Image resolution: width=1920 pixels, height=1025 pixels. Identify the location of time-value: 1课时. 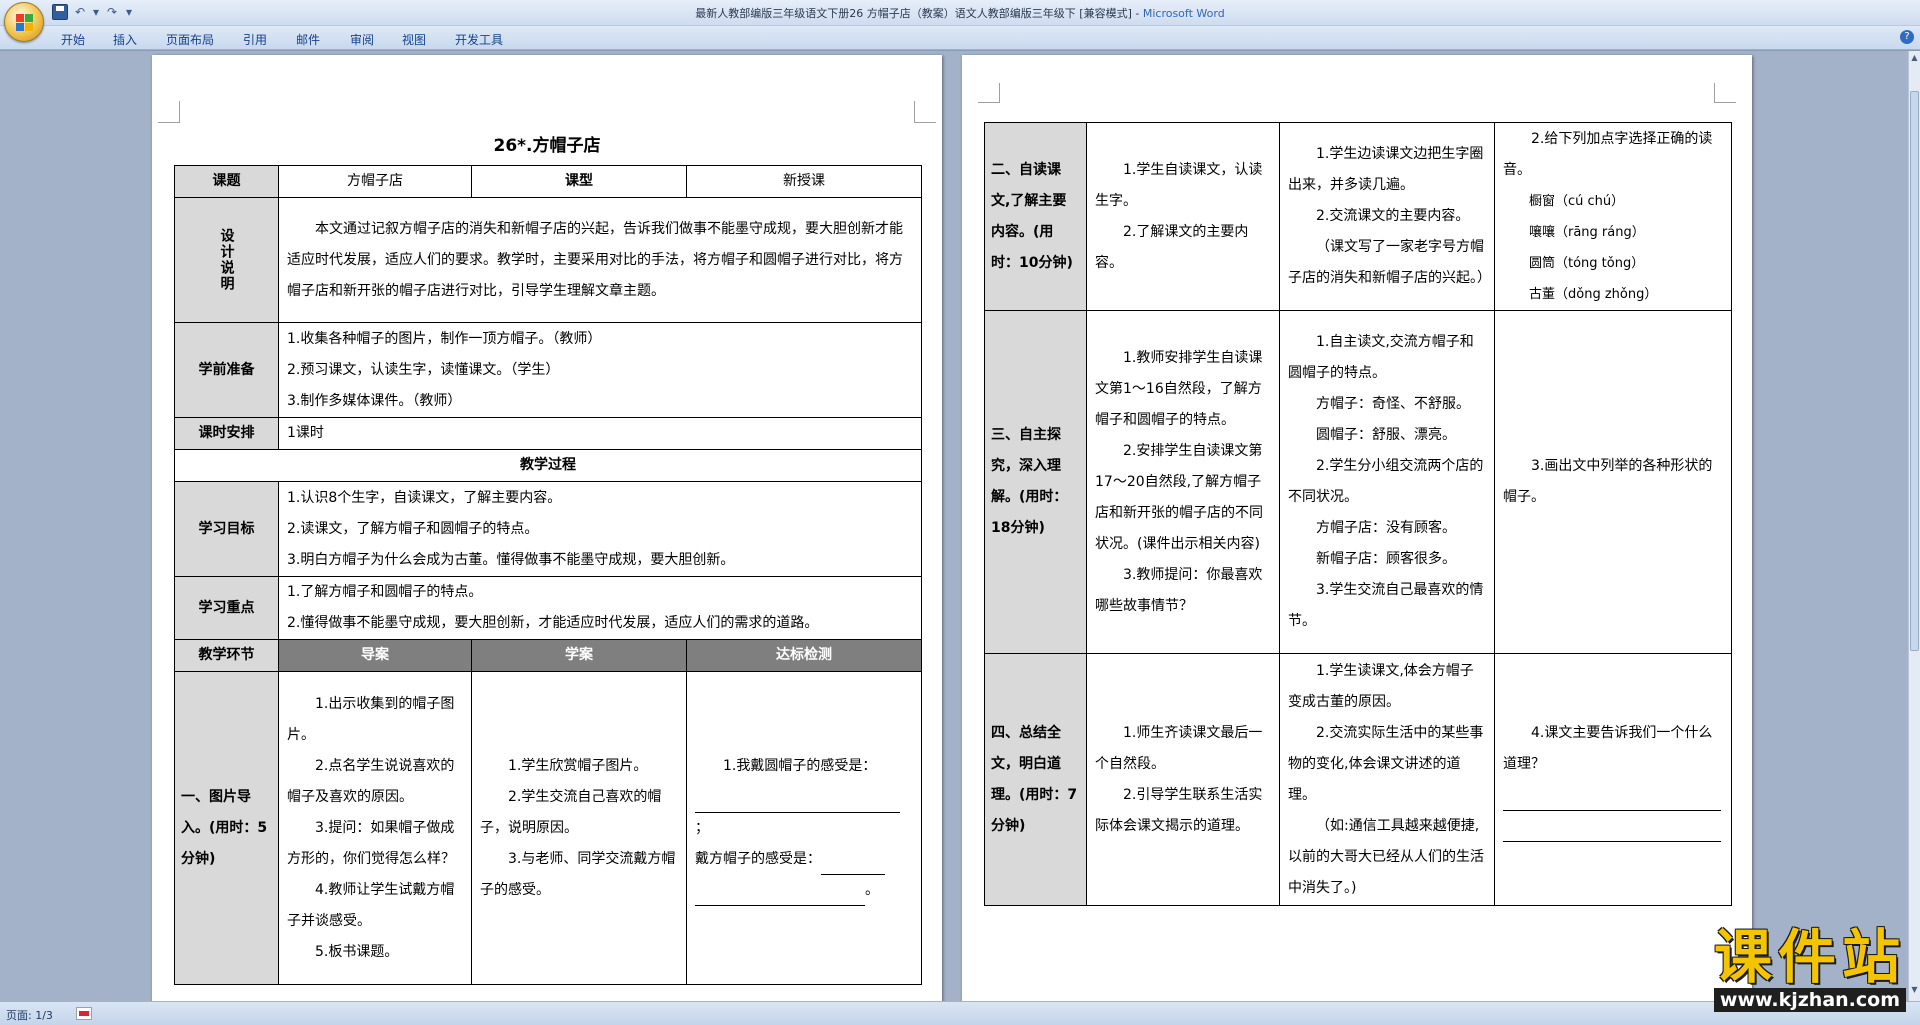
(600, 433).